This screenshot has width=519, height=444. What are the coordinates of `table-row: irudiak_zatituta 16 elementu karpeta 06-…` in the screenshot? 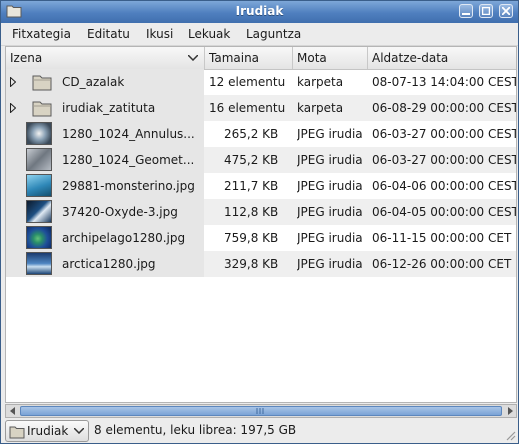 It's located at (261, 108).